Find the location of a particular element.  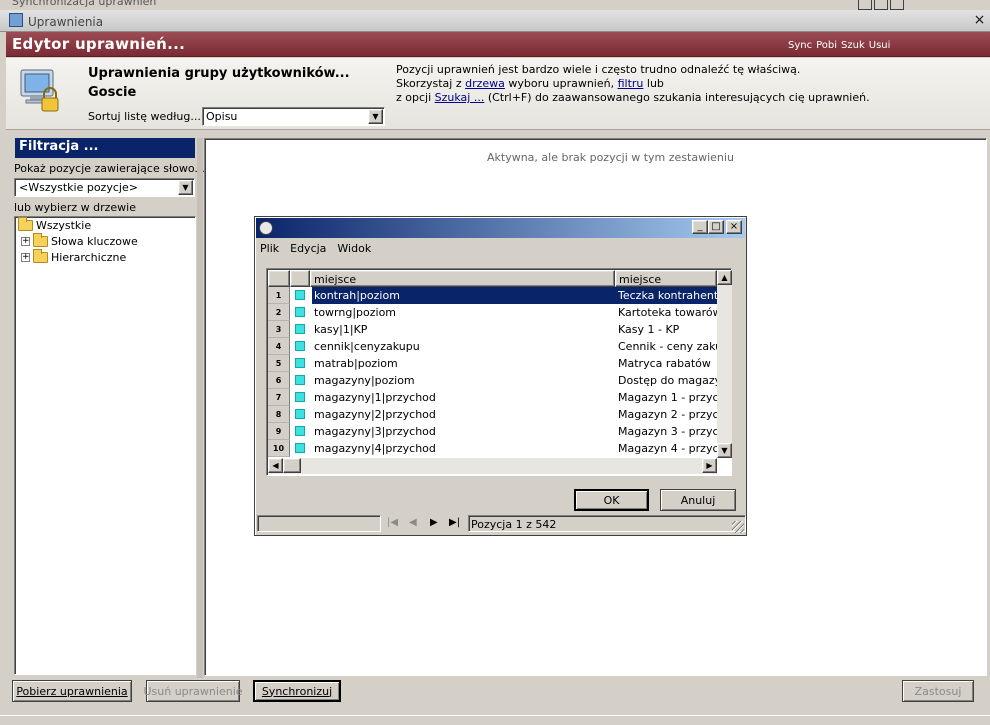

background-window-strip: Synchronizacja uprawnień is located at coordinates (495, 5).